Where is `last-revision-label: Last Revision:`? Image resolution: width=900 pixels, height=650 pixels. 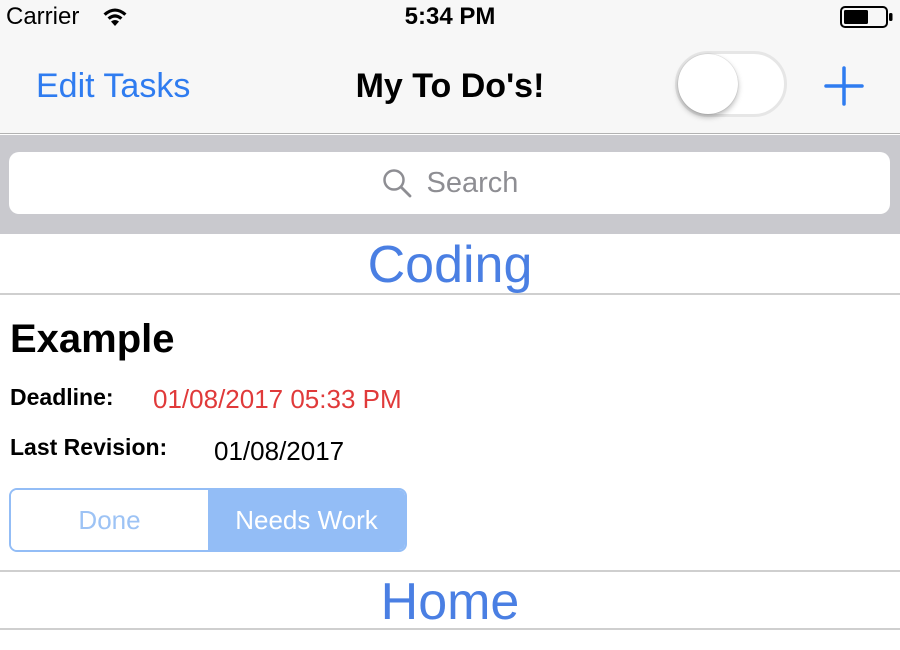
last-revision-label: Last Revision: is located at coordinates (89, 447).